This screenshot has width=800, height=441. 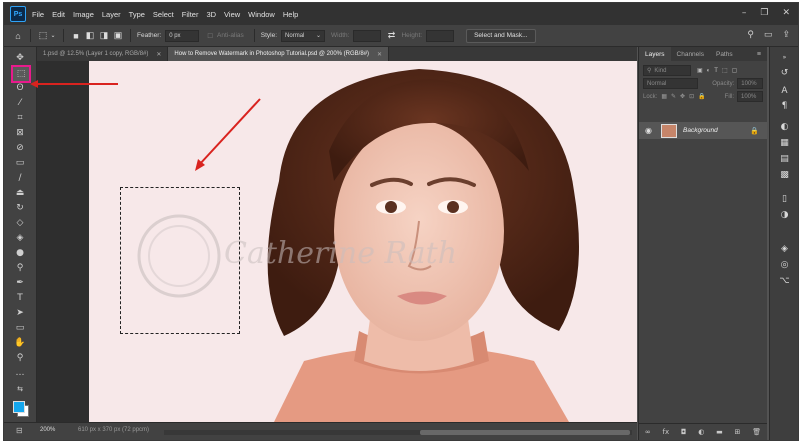 What do you see at coordinates (648, 432) in the screenshot?
I see `link-icon: ∞` at bounding box center [648, 432].